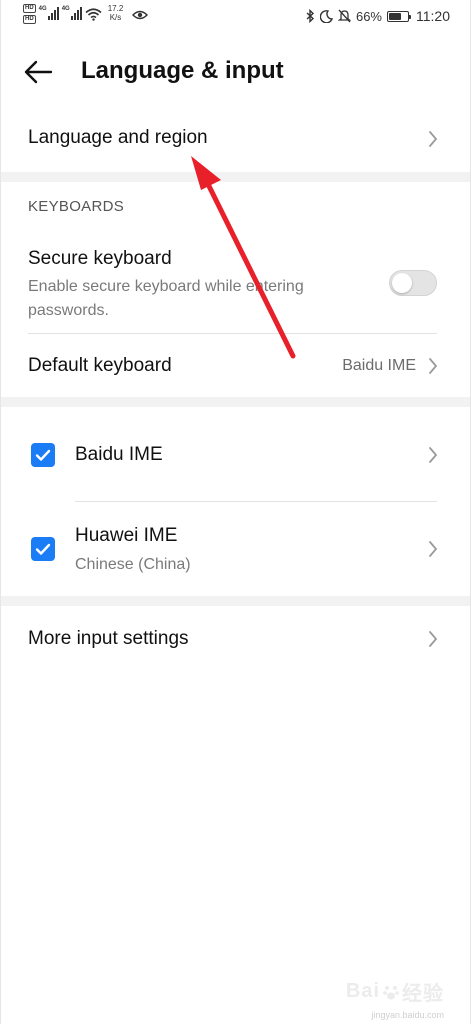 This screenshot has width=471, height=1024. I want to click on wifi-icon, so click(93, 14).